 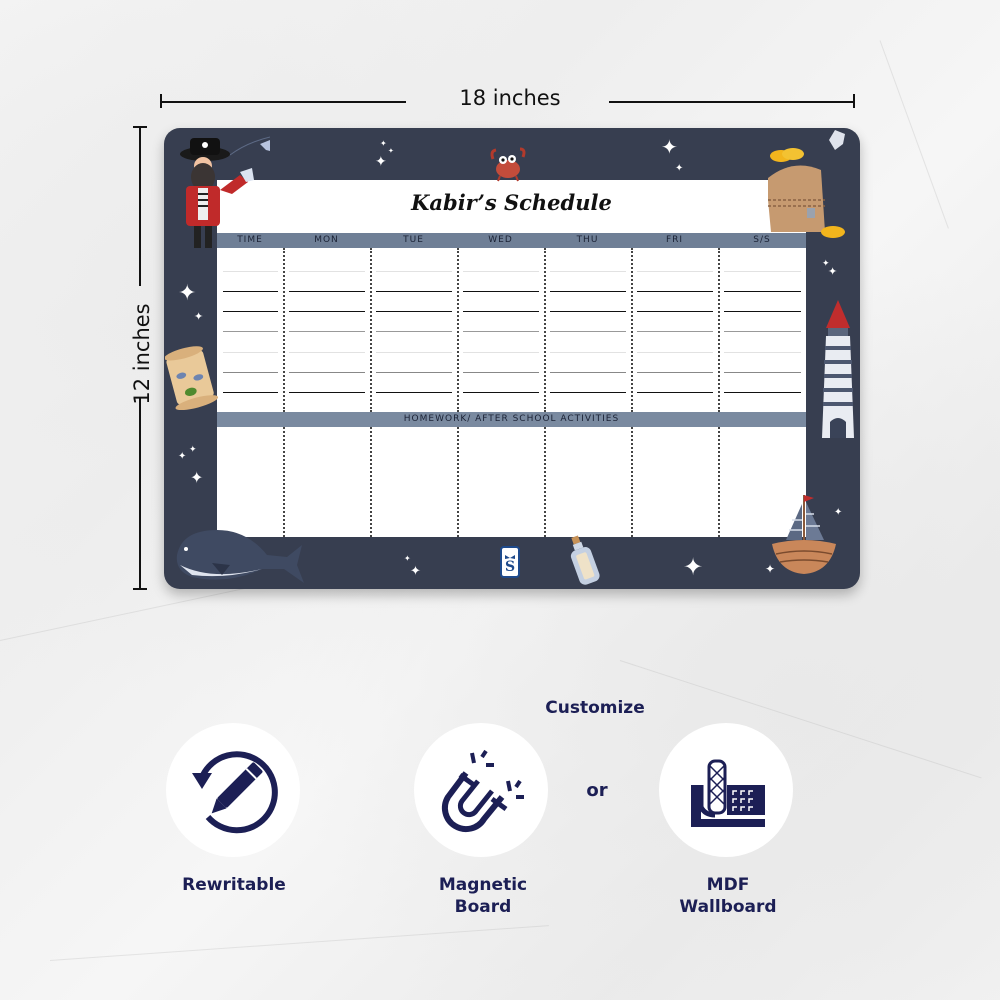 What do you see at coordinates (587, 240) in the screenshot?
I see `column-header-thu: THU` at bounding box center [587, 240].